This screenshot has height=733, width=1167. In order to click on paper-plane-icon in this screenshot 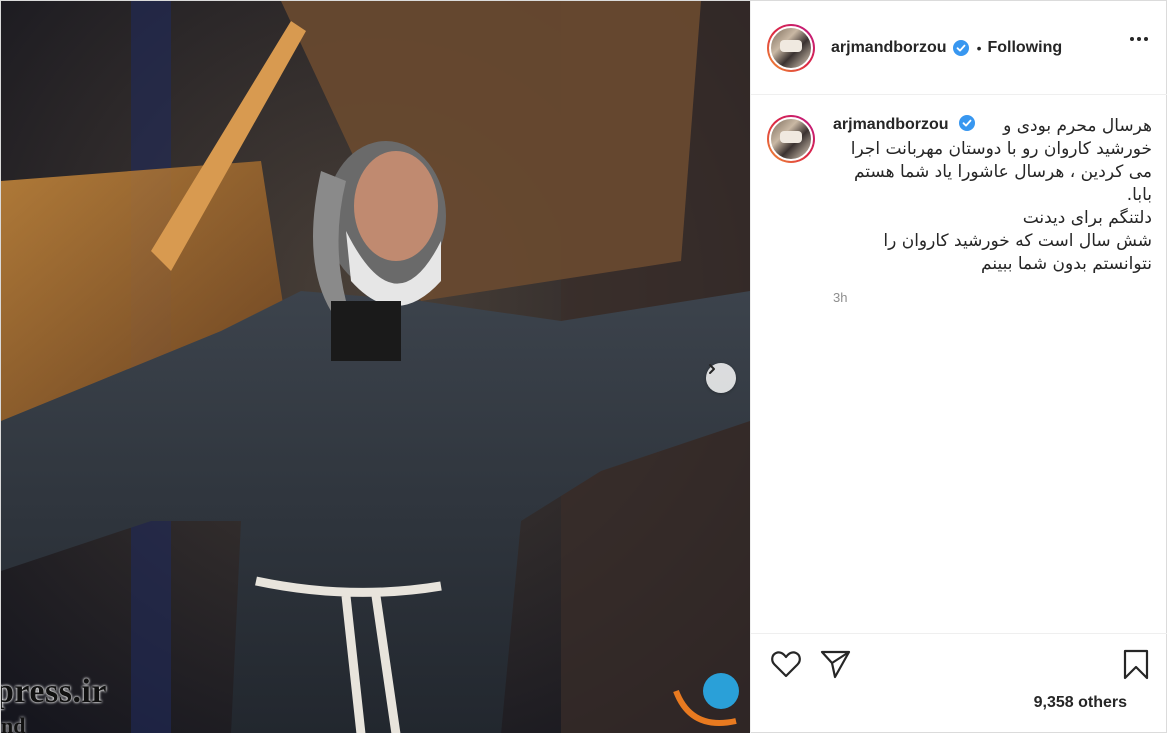, I will do `click(836, 666)`.